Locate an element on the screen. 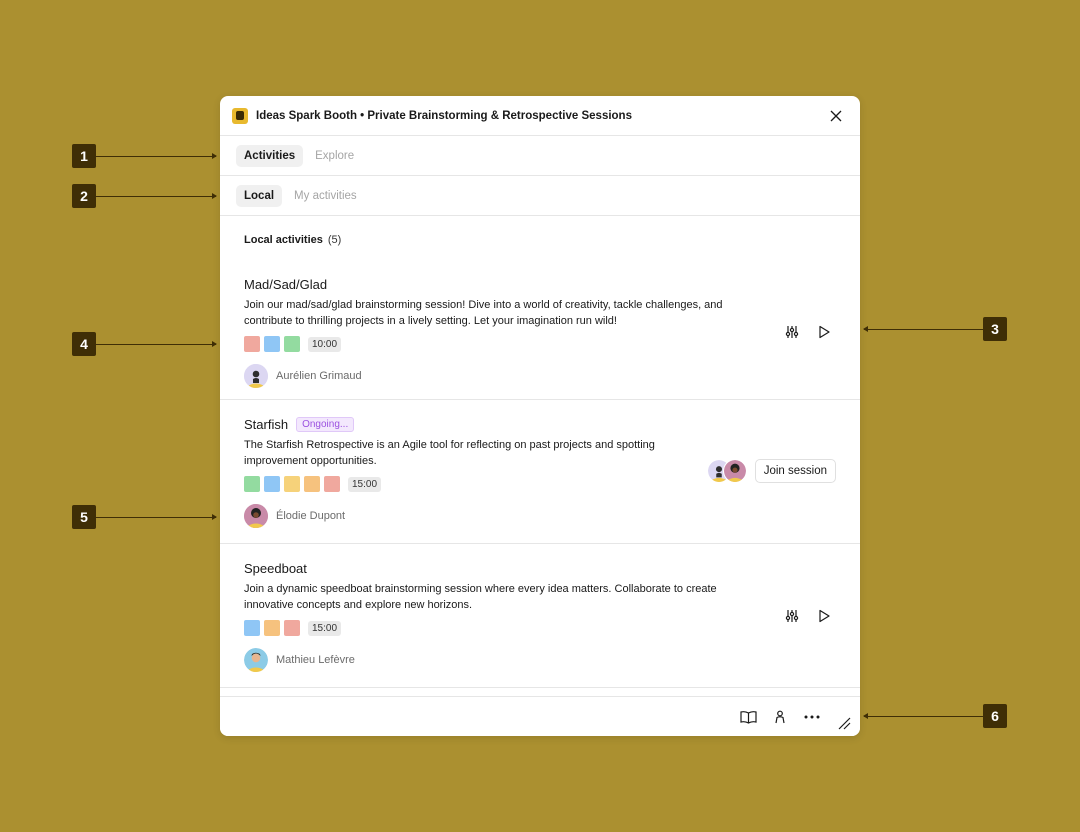 The image size is (1080, 832). participants-avatars is located at coordinates (726, 471).